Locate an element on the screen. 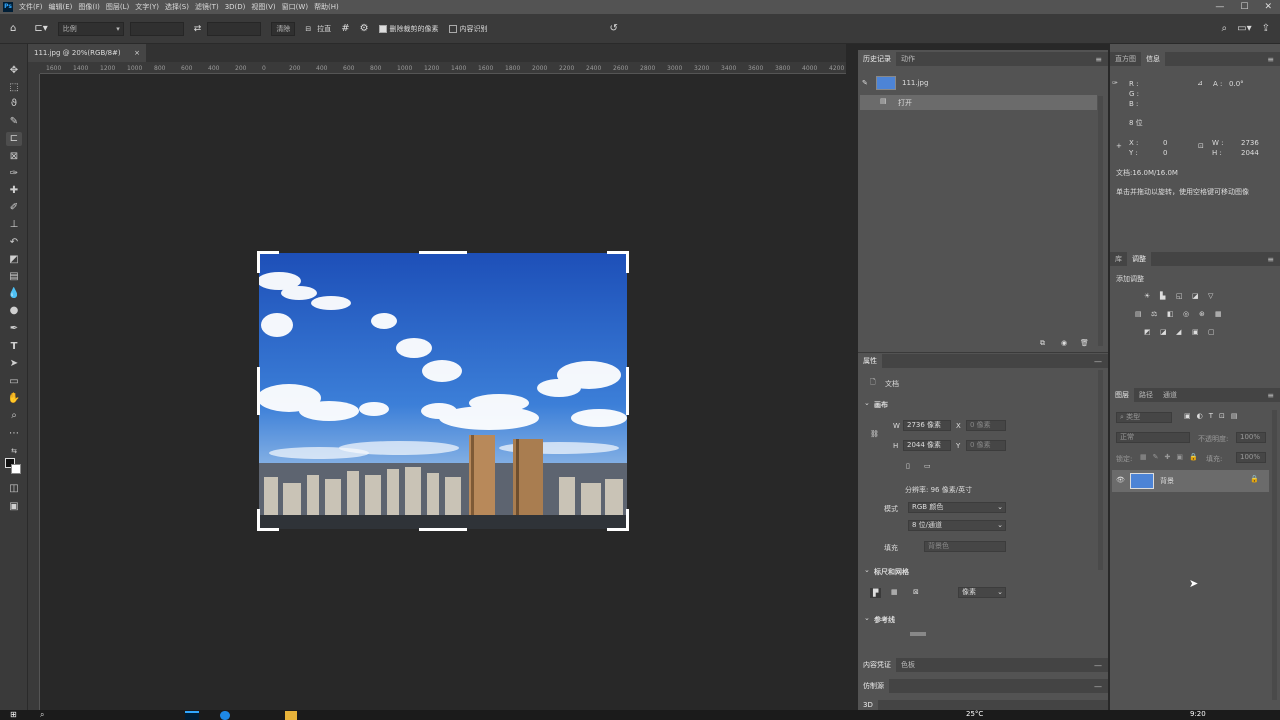  crop-tool-icon: ⊏ is located at coordinates (14, 139).